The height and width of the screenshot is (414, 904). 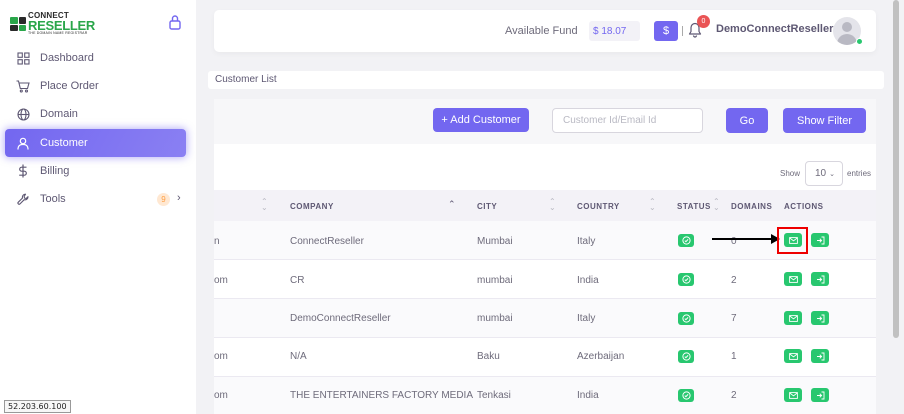 I want to click on column-header-city: CITY, so click(x=487, y=206).